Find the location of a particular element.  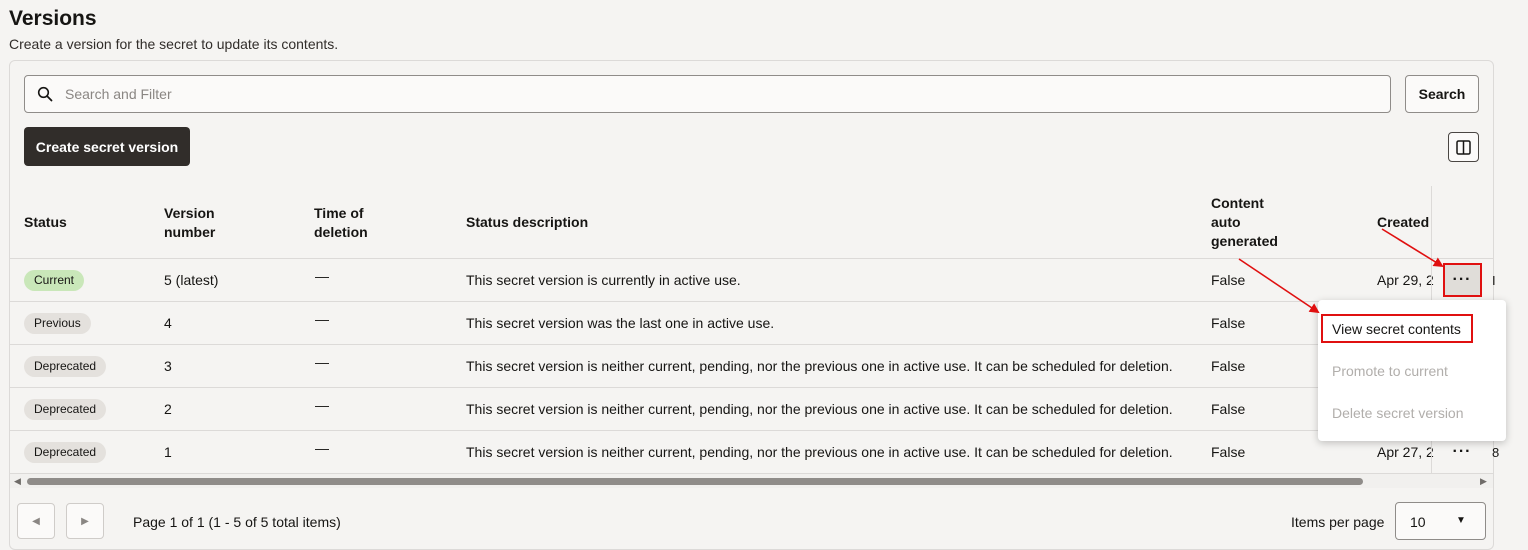

next-page-button: ▶ is located at coordinates (85, 521).